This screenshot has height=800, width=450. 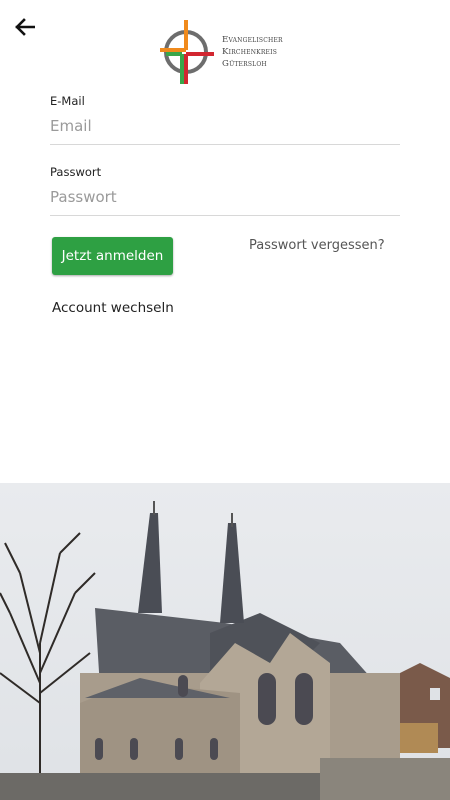 What do you see at coordinates (225, 215) in the screenshot?
I see `password-underline` at bounding box center [225, 215].